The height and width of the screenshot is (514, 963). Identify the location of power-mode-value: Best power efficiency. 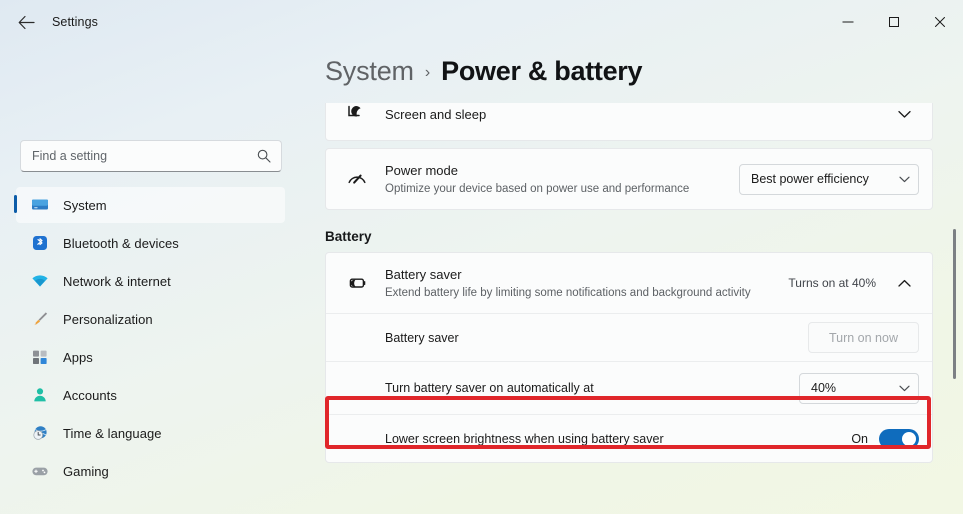
(810, 179).